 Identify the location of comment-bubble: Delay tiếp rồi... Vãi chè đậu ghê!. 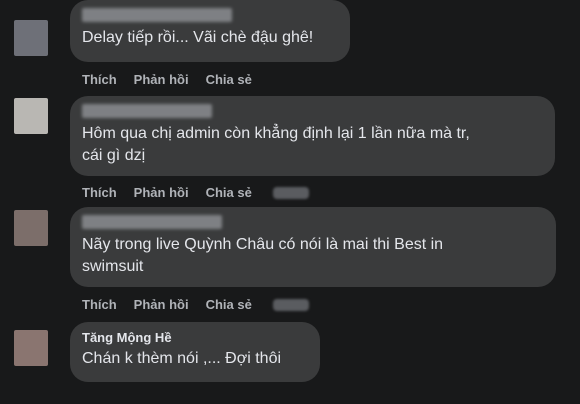
(210, 31).